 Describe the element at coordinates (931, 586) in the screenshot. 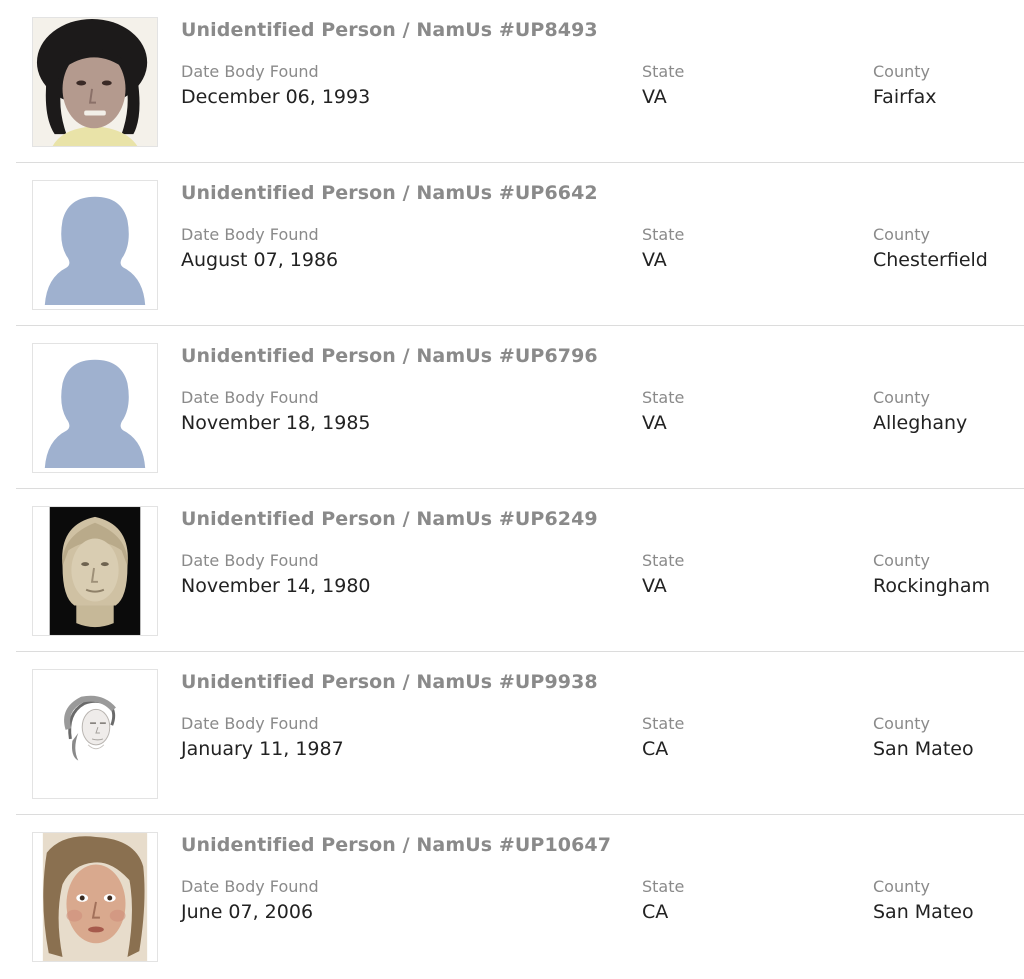

I see `county-value: Rockingham` at that location.